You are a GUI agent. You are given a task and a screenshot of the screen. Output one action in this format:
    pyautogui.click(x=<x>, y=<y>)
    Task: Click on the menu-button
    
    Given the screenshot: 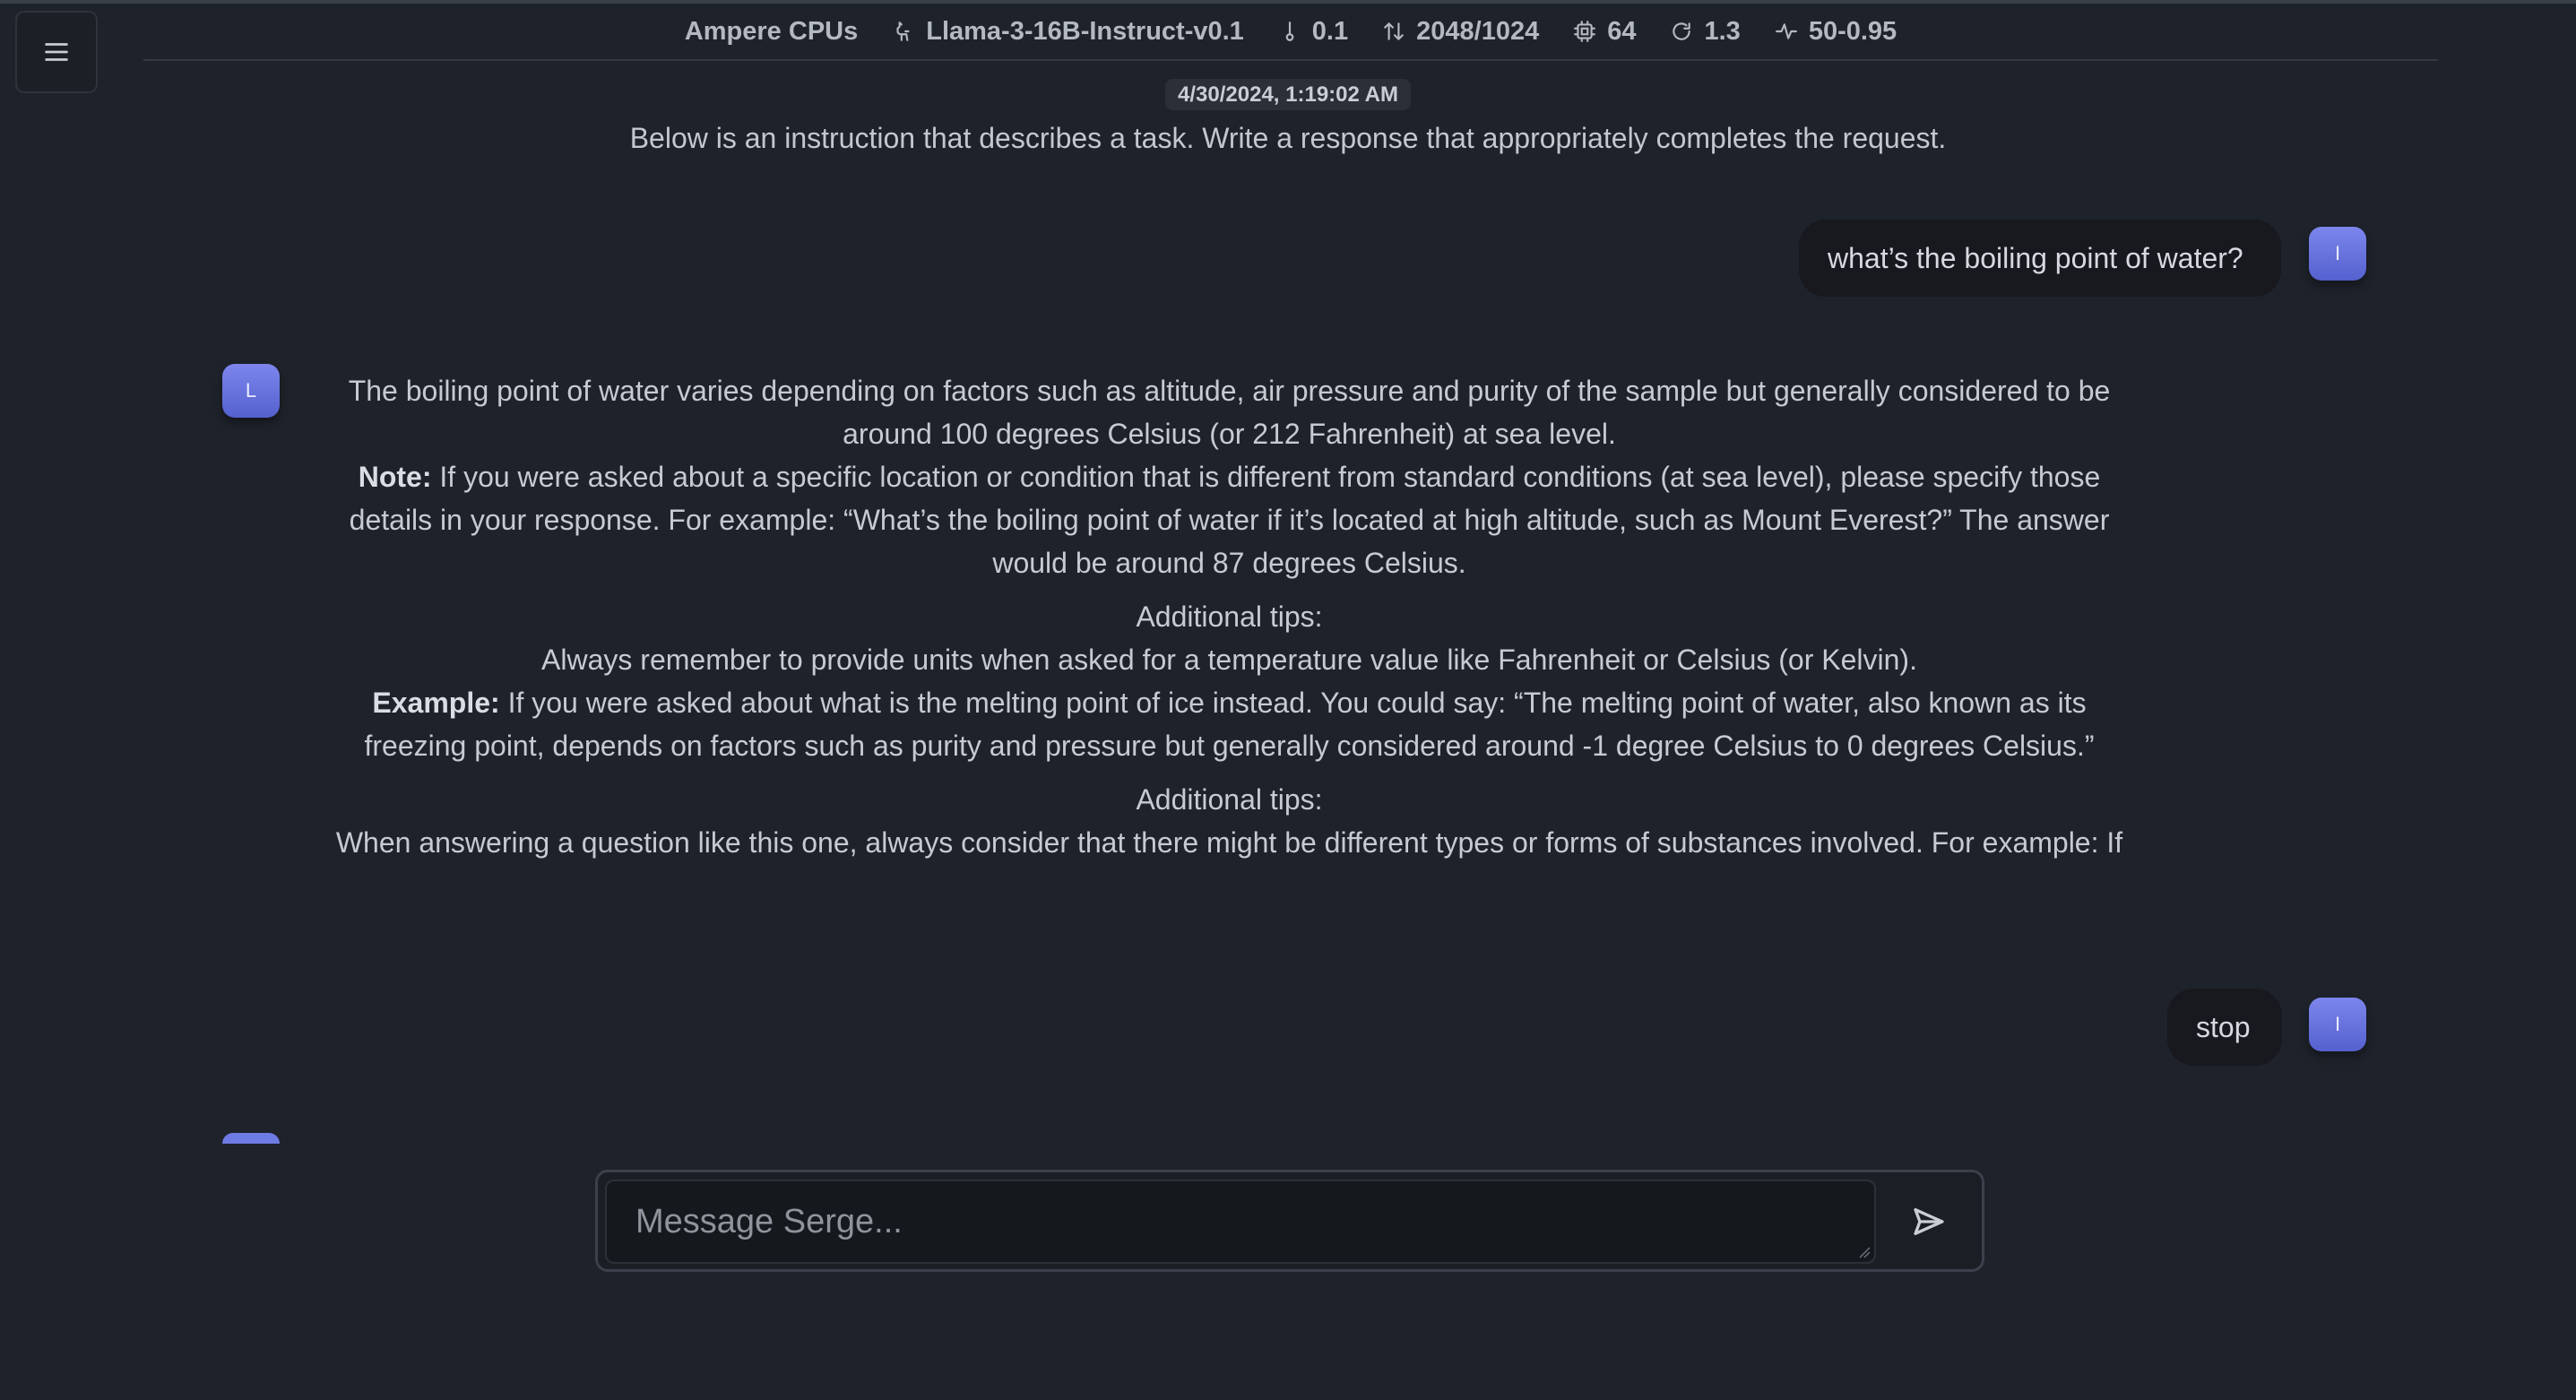 What is the action you would take?
    pyautogui.click(x=56, y=52)
    